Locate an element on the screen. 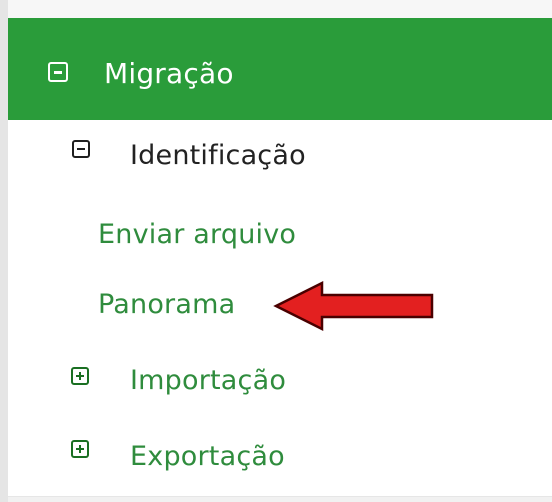 Image resolution: width=552 pixels, height=502 pixels. submenu-importacao: Importação is located at coordinates (208, 380).